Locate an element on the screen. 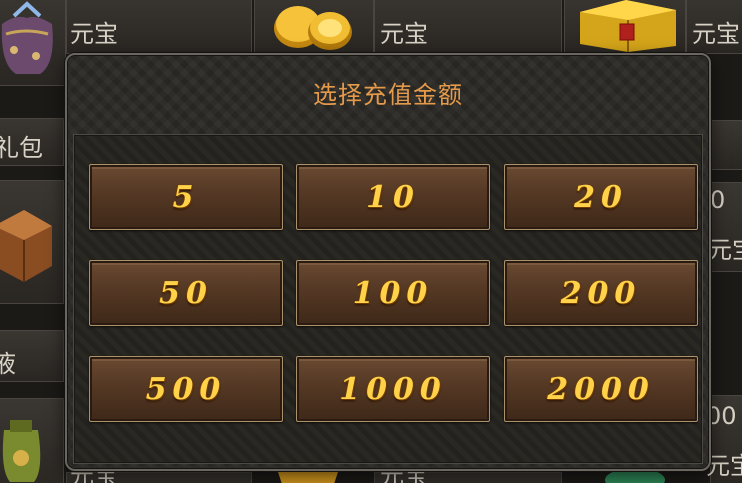  green-jar-icon is located at coordinates (21, 451).